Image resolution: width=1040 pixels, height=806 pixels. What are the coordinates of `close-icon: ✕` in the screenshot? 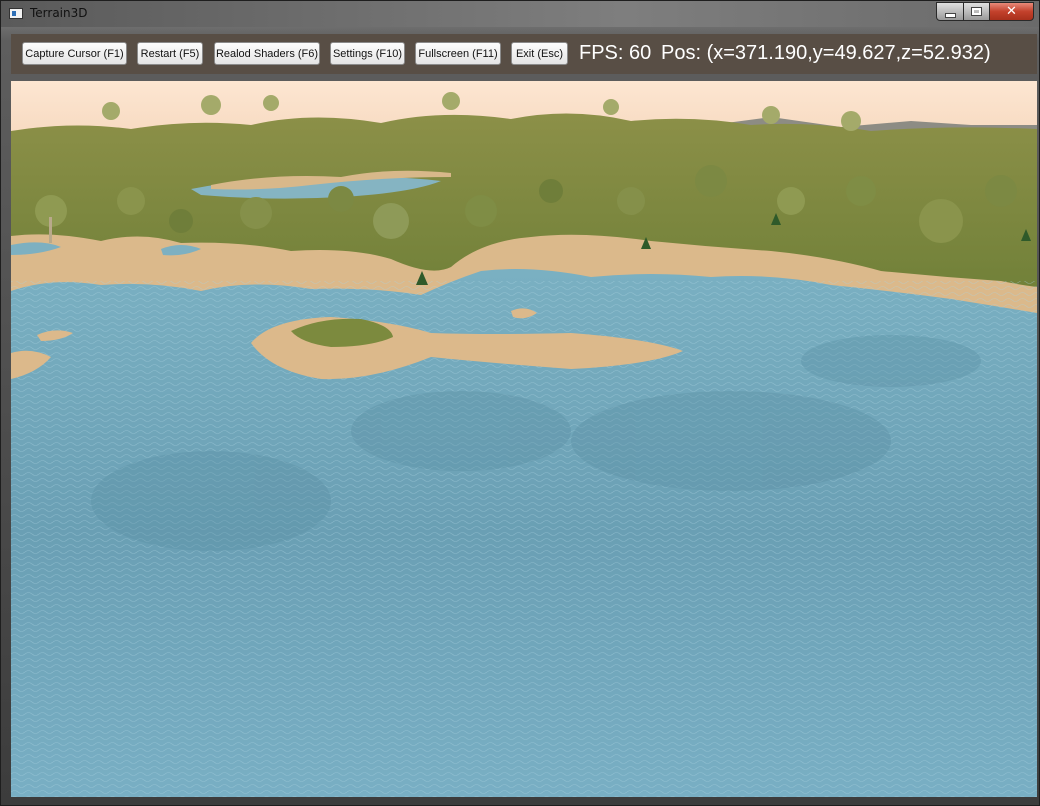 It's located at (1011, 11).